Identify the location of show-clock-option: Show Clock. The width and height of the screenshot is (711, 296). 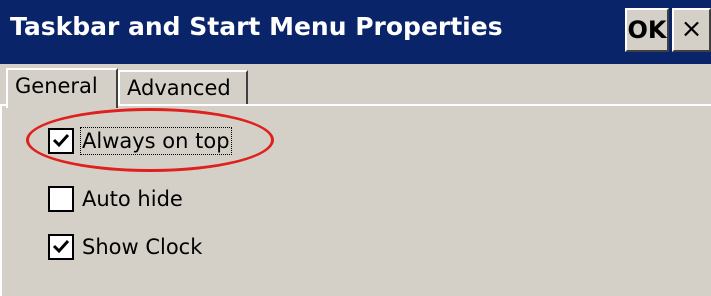
(125, 247).